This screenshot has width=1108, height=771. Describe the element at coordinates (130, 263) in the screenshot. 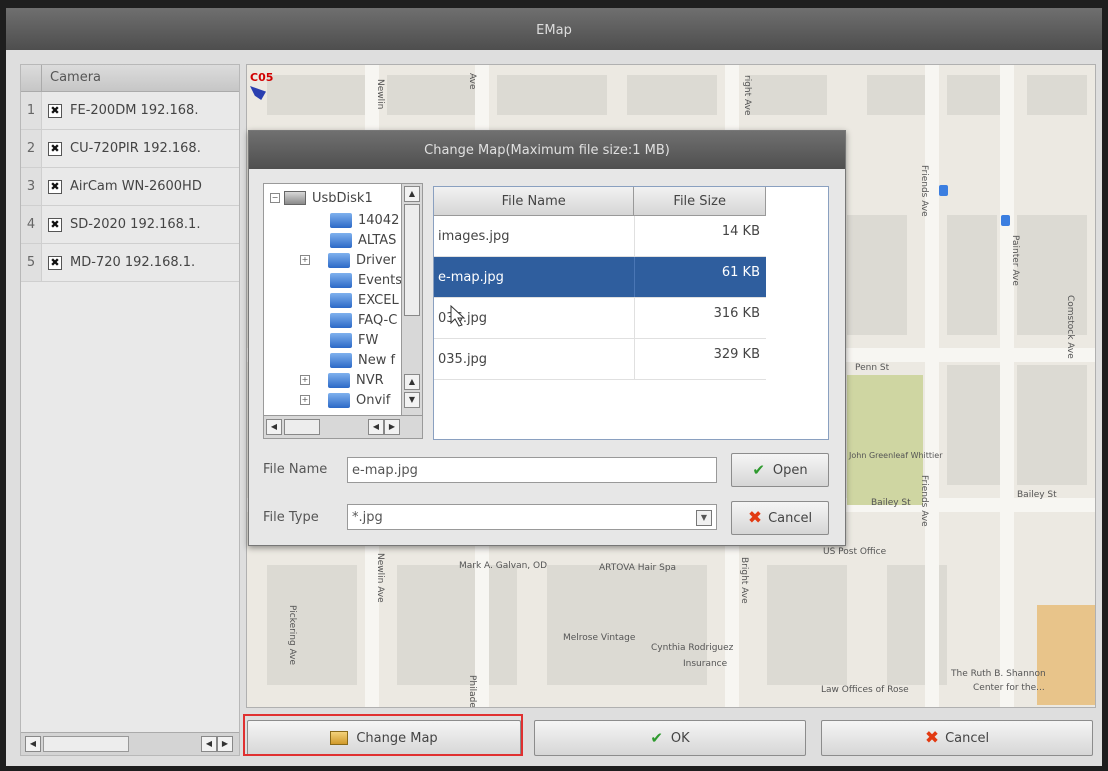

I see `camera-row: 5 ✖ MD-720 192.168.1.` at that location.